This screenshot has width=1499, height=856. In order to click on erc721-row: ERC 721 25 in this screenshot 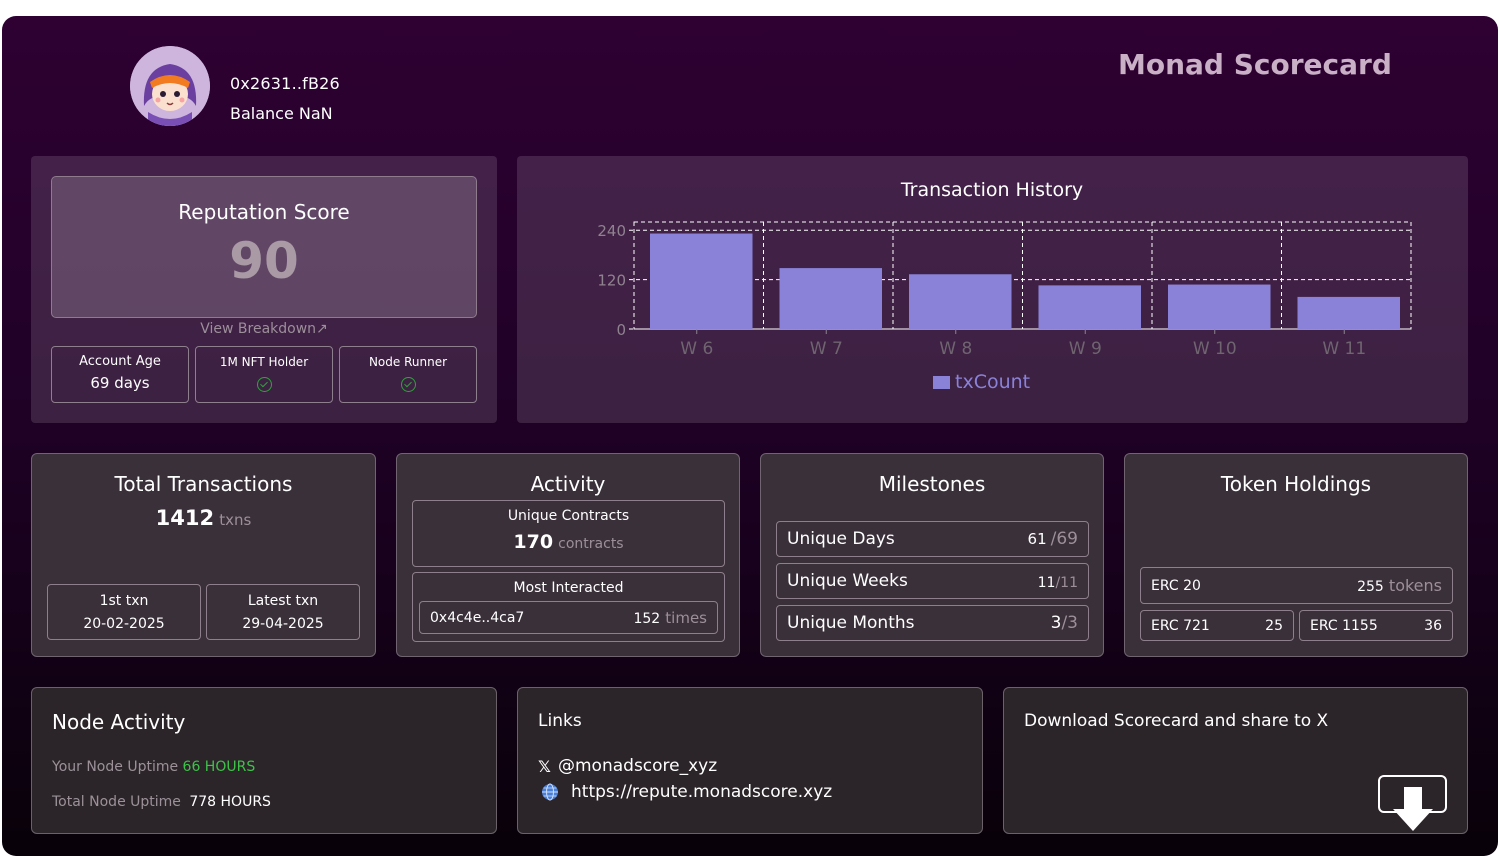, I will do `click(1217, 625)`.